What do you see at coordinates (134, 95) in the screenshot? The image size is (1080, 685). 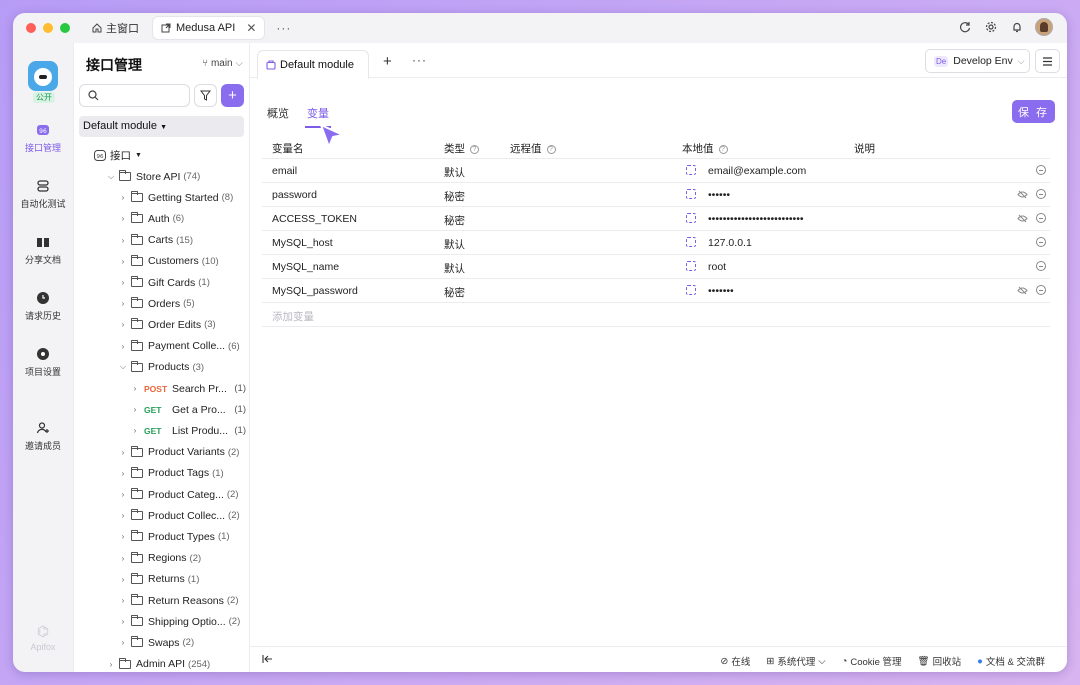 I see `search-input` at bounding box center [134, 95].